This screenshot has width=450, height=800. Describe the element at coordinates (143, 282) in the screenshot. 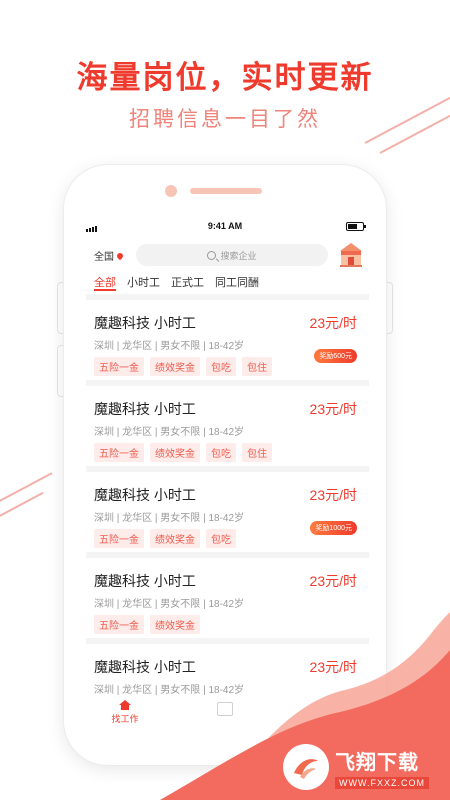

I see `tab-hourly: 小时工` at that location.